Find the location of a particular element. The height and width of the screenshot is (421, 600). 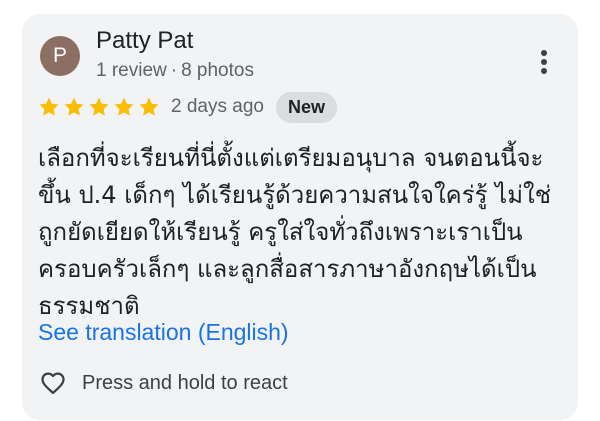

new-badge: New is located at coordinates (306, 107).